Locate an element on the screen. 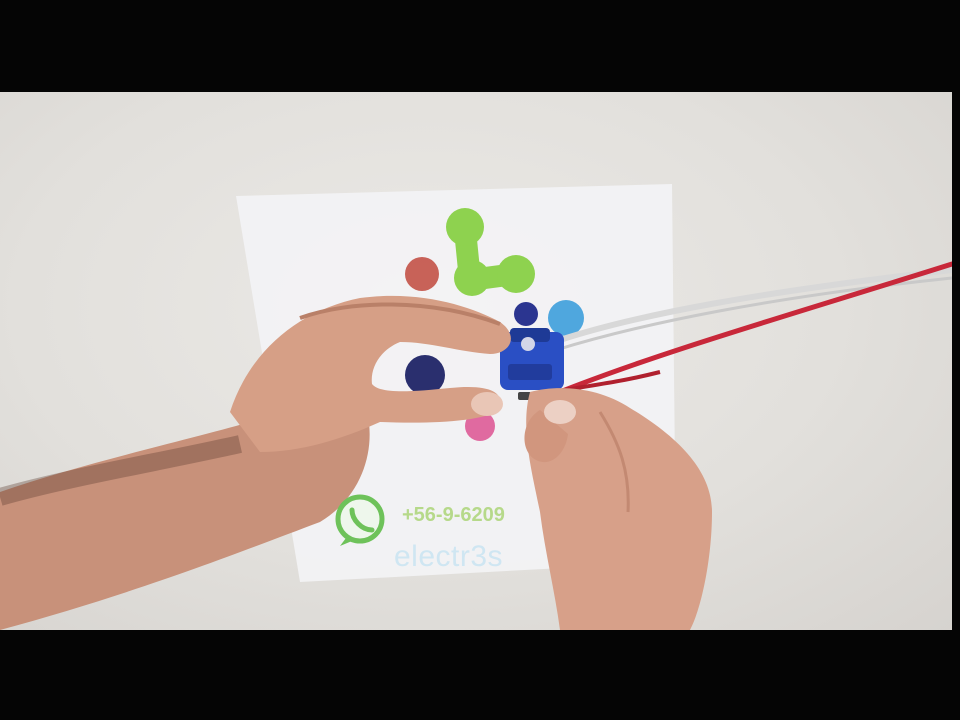 Image resolution: width=960 pixels, height=720 pixels. brand-text: electr3s is located at coordinates (449, 556).